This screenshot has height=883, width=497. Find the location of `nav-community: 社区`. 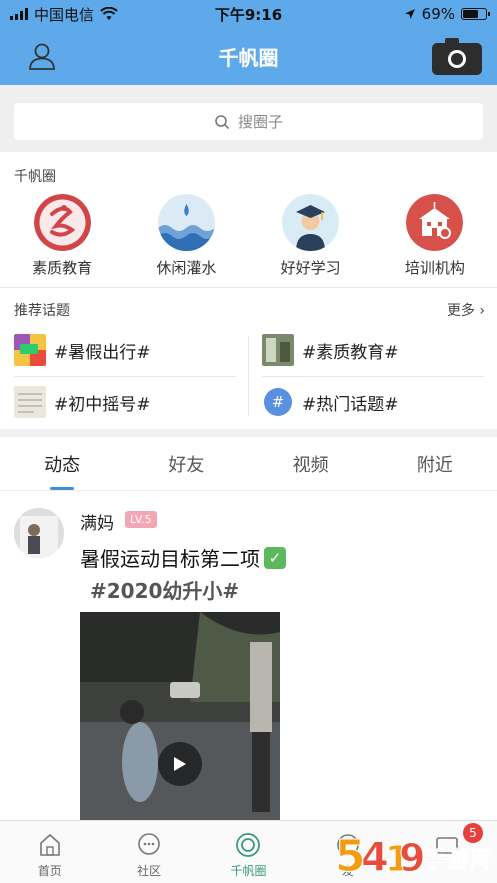

nav-community: 社区 is located at coordinates (148, 852).